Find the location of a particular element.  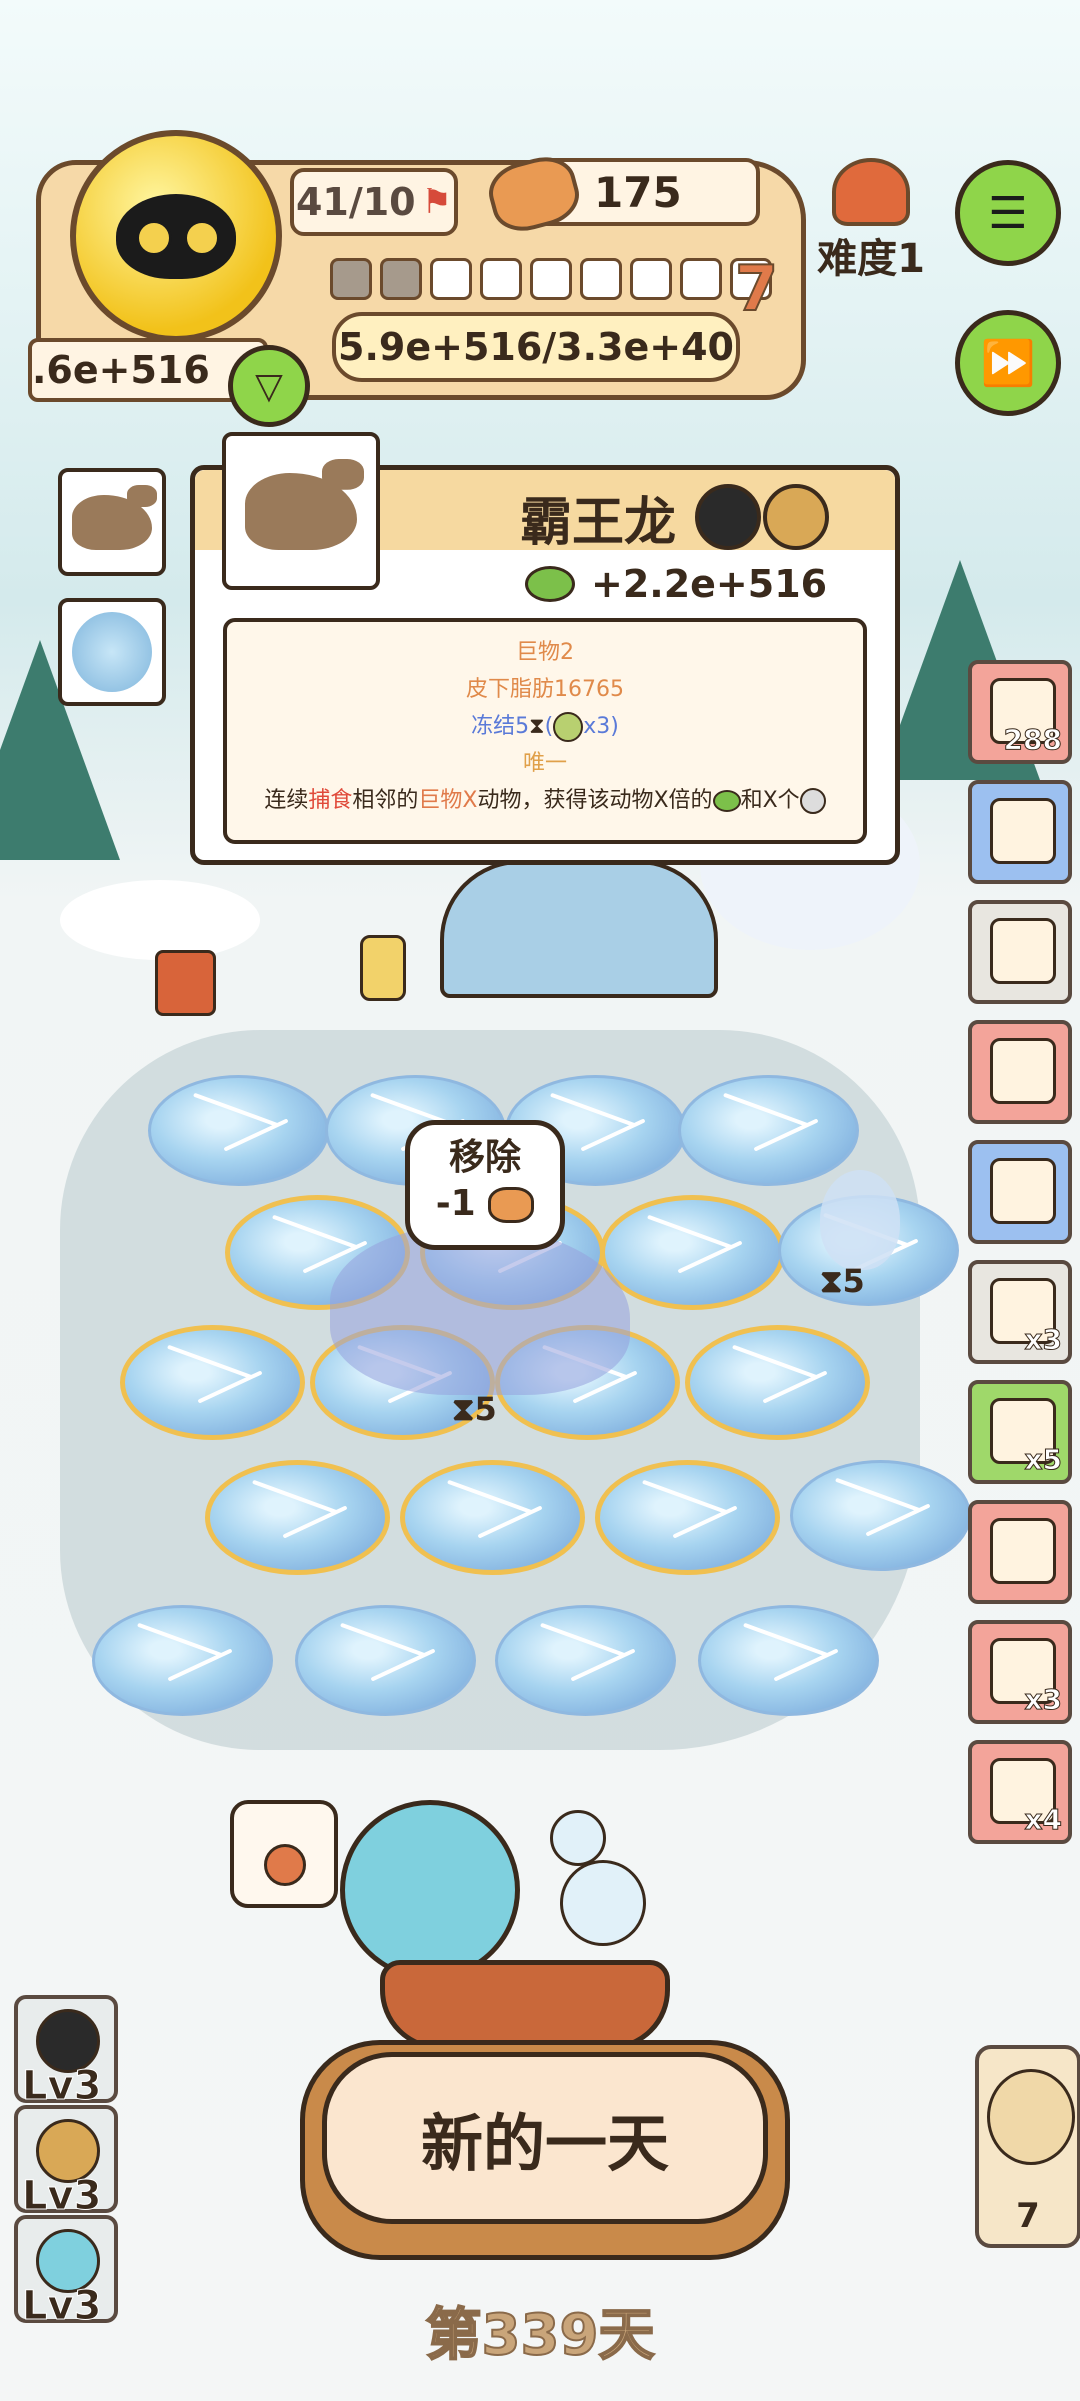

difficulty-flower-icon is located at coordinates (871, 192).